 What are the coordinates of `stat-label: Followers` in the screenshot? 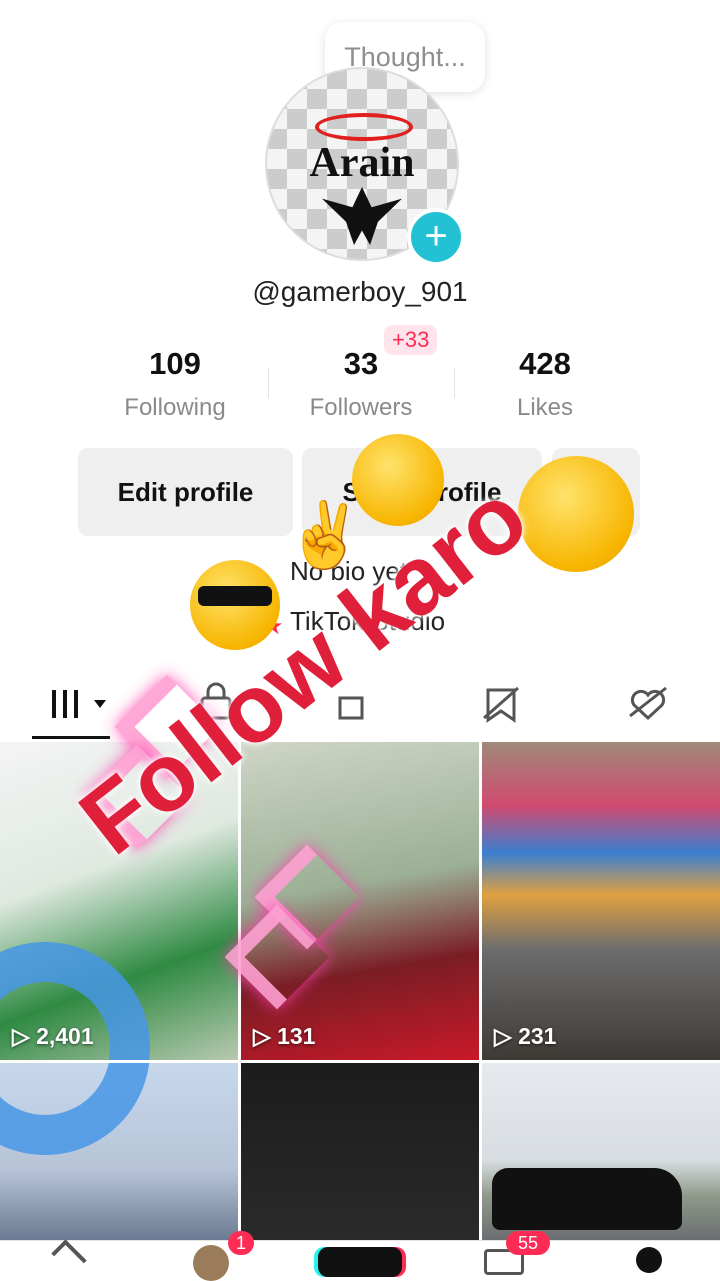 It's located at (361, 407).